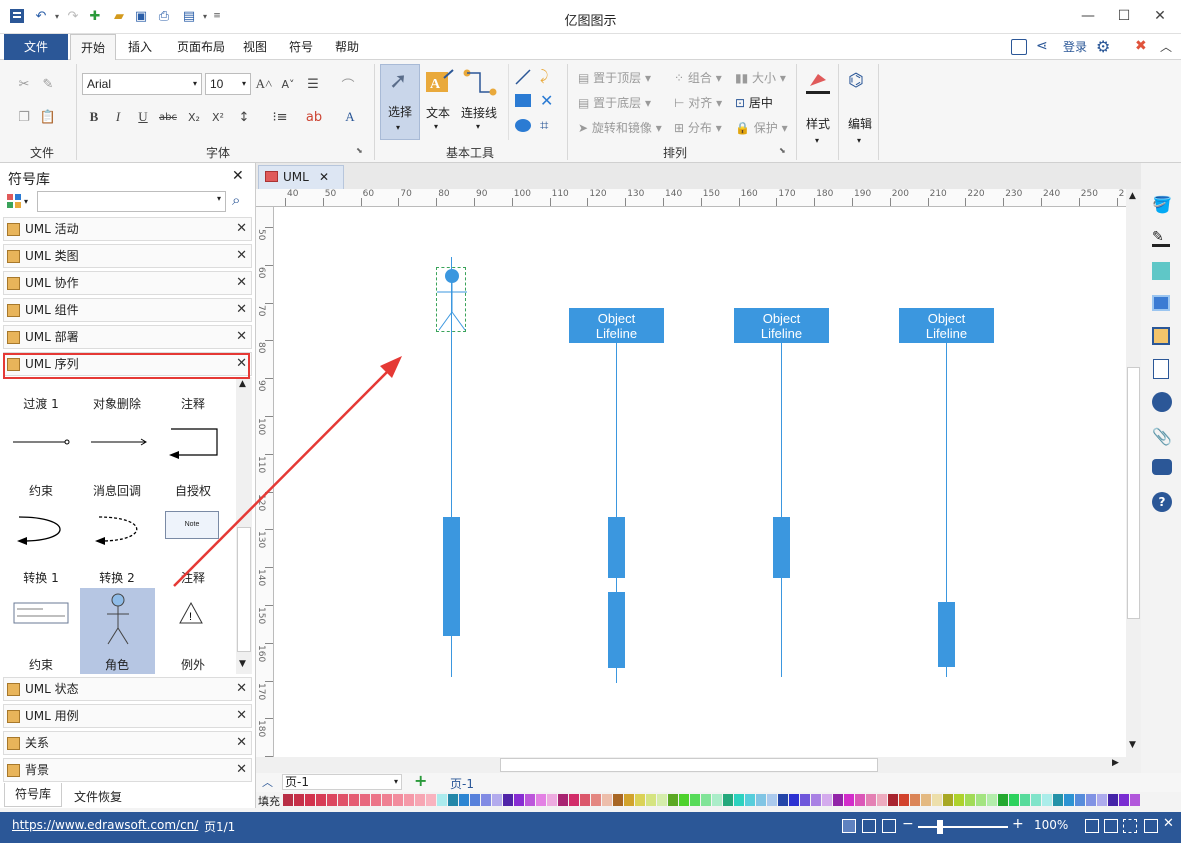 The image size is (1181, 843). Describe the element at coordinates (119, 442) in the screenshot. I see `object-delete-shape` at that location.